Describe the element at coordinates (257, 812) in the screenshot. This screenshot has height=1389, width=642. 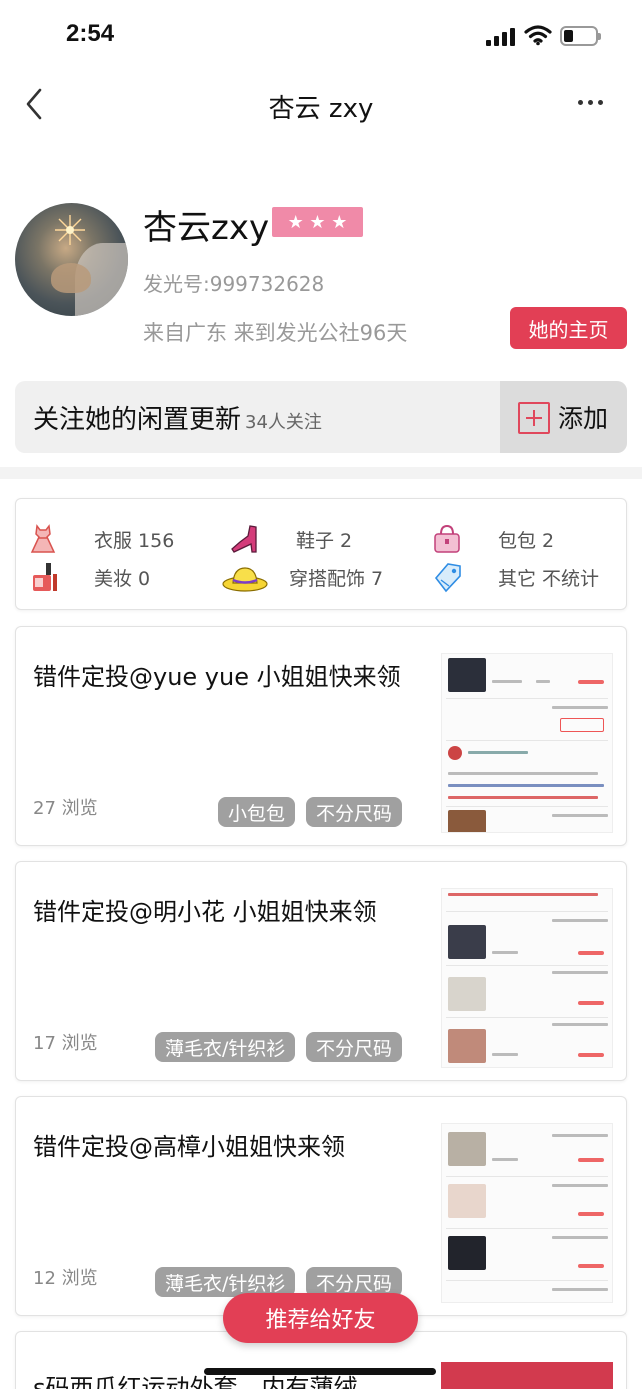
I see `post-tag: 小包包` at that location.